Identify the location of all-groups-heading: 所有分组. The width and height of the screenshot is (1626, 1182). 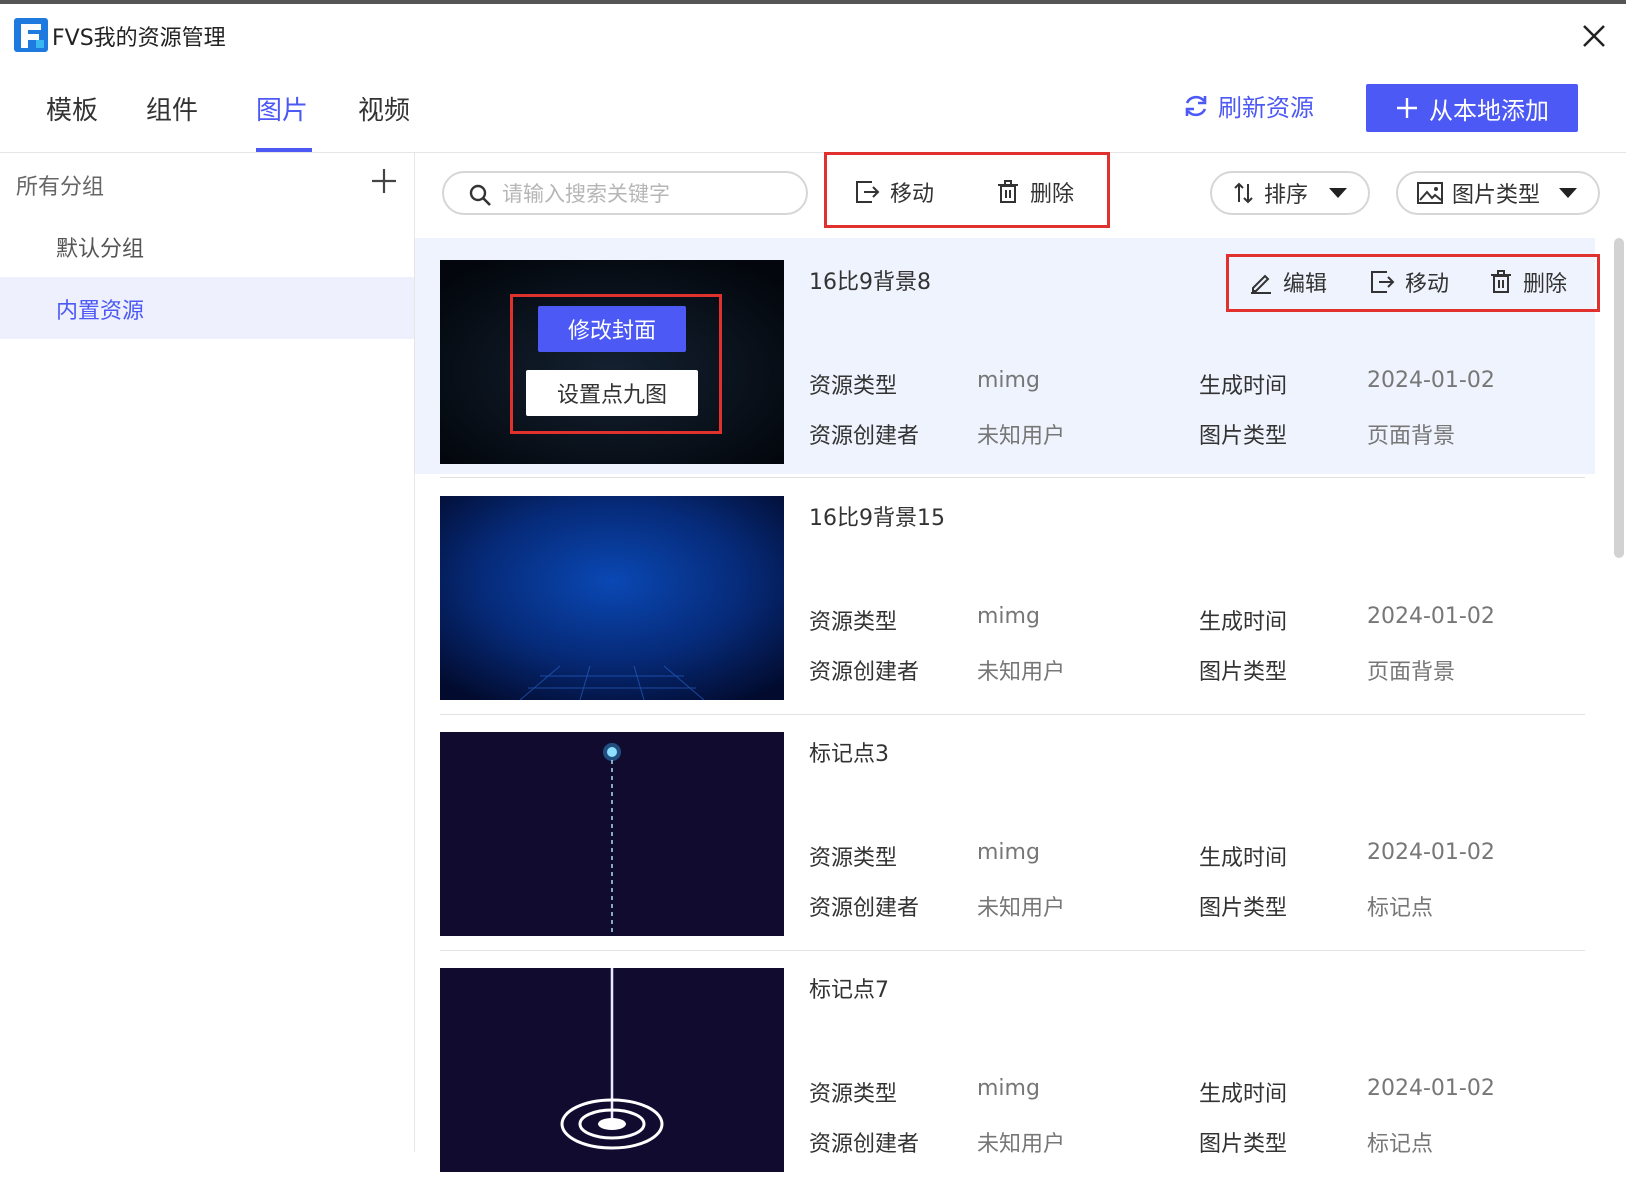
(60, 187).